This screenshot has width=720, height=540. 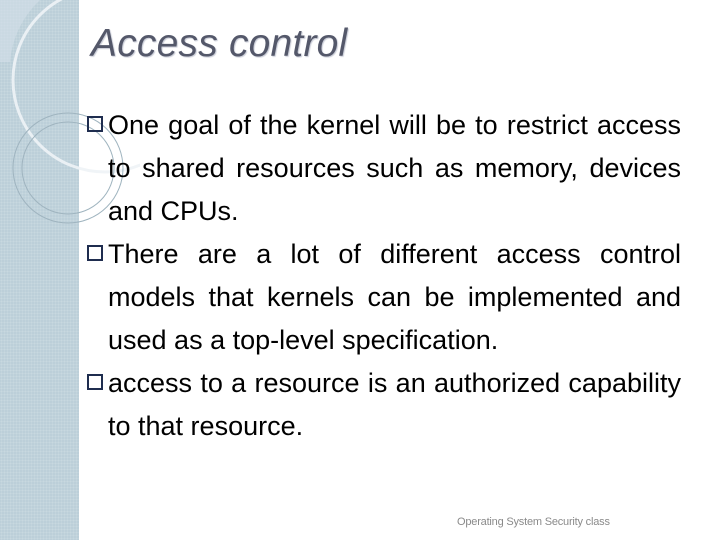 I want to click on decorative-sidebar, so click(x=39, y=270).